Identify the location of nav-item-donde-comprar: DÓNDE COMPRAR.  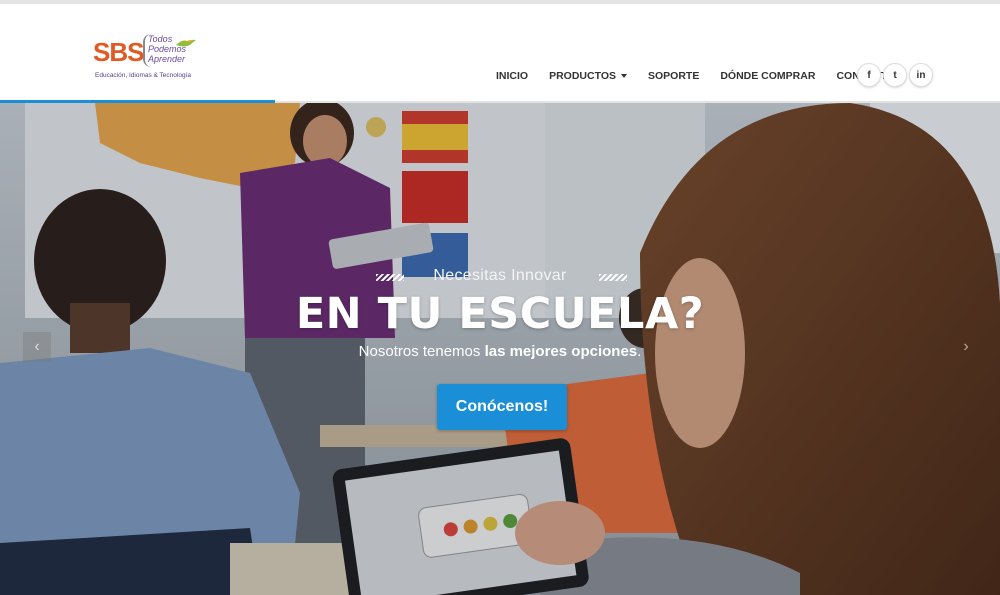
(767, 76).